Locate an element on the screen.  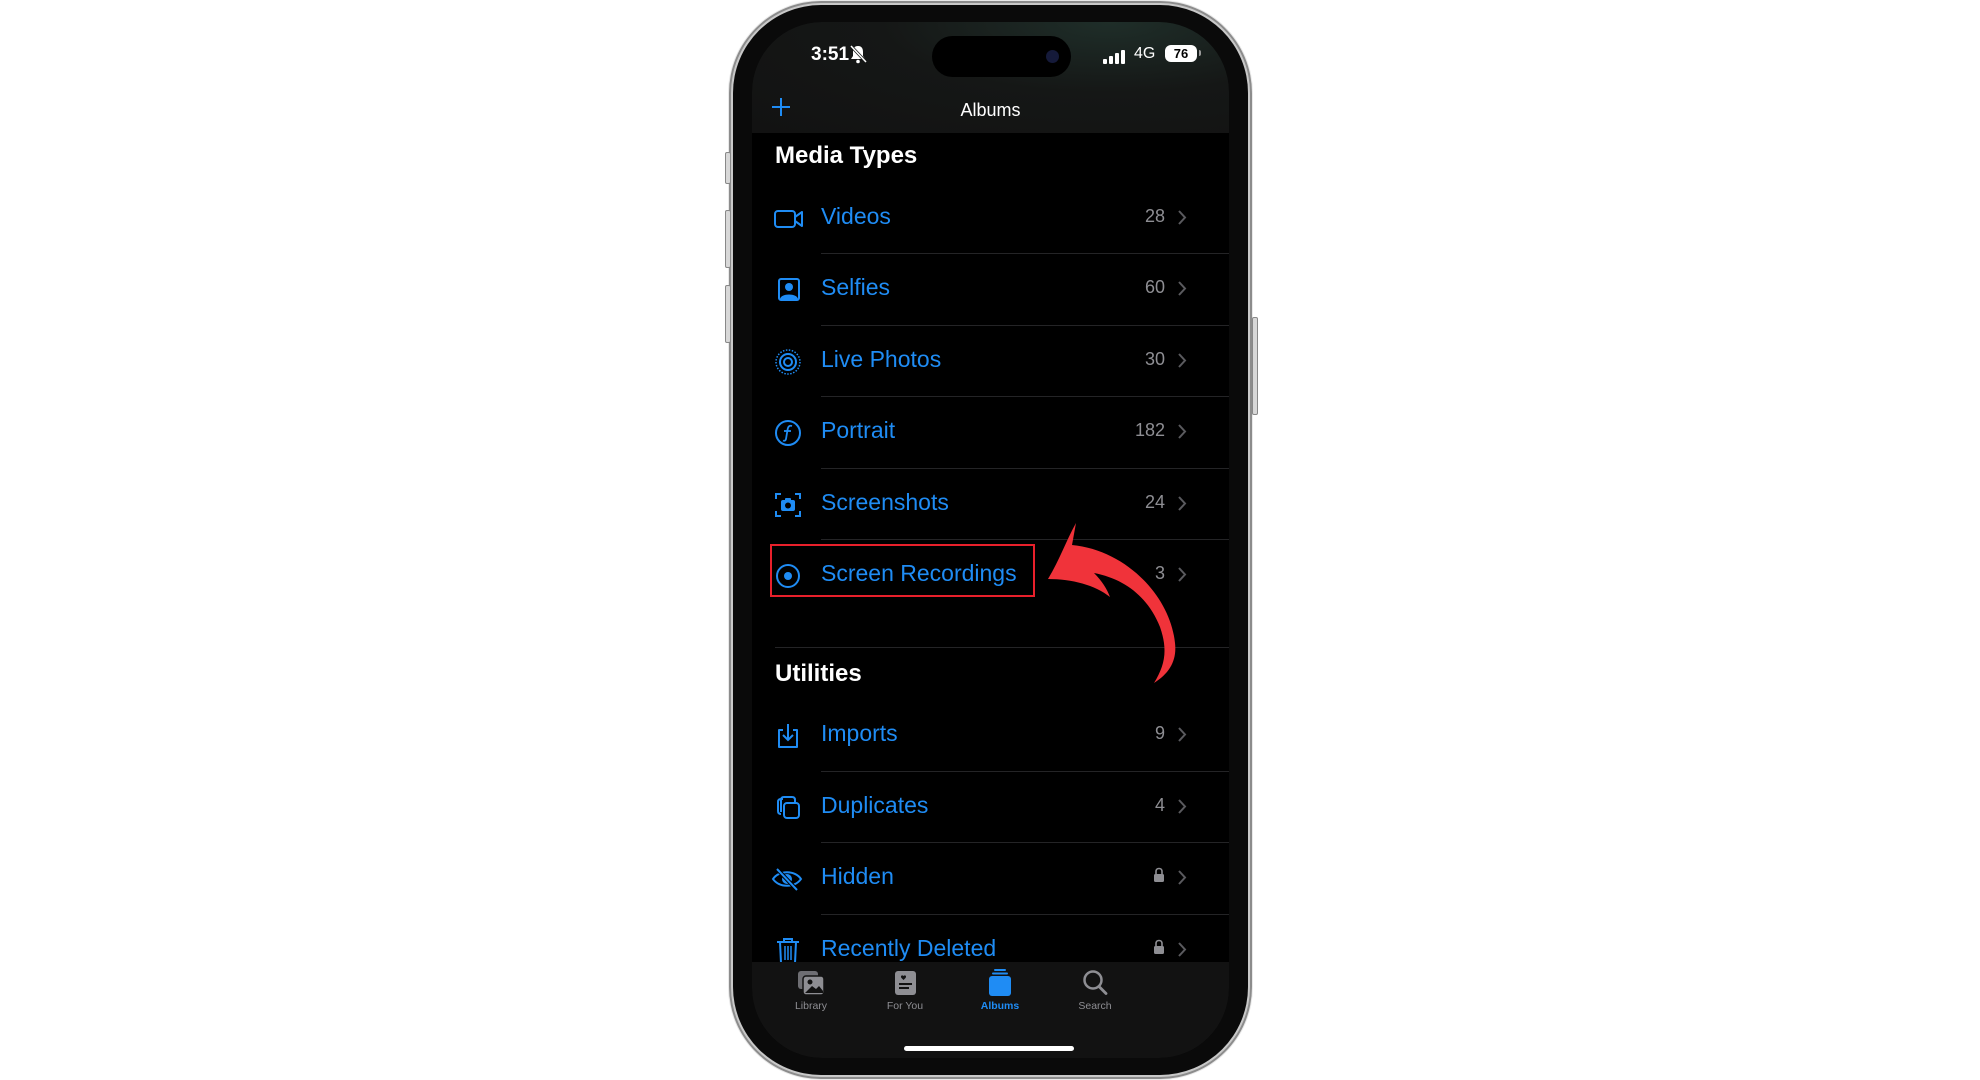
section-title-utilities: Utilities is located at coordinates (818, 673).